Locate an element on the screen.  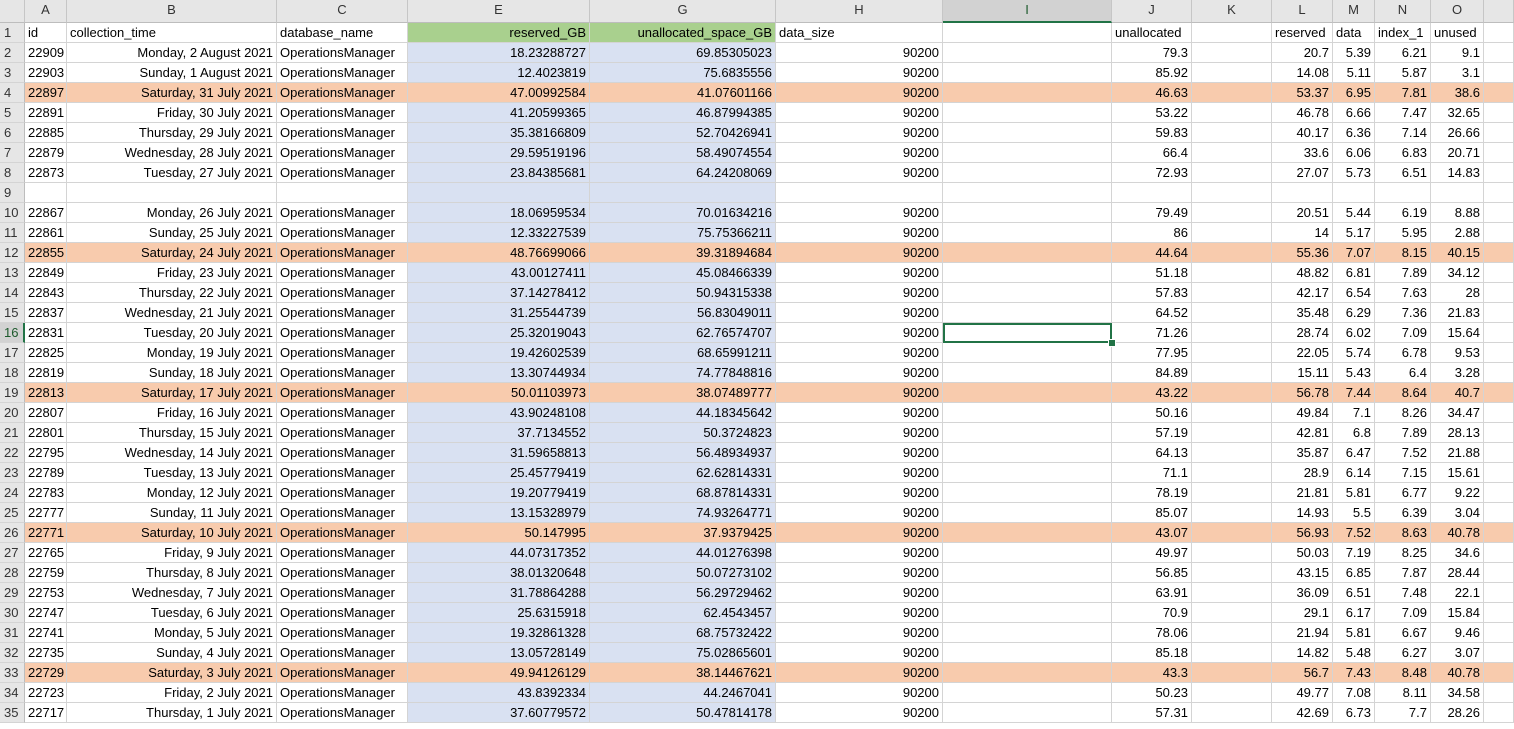
cell-reserved: 28.74 is located at coordinates (1302, 333).